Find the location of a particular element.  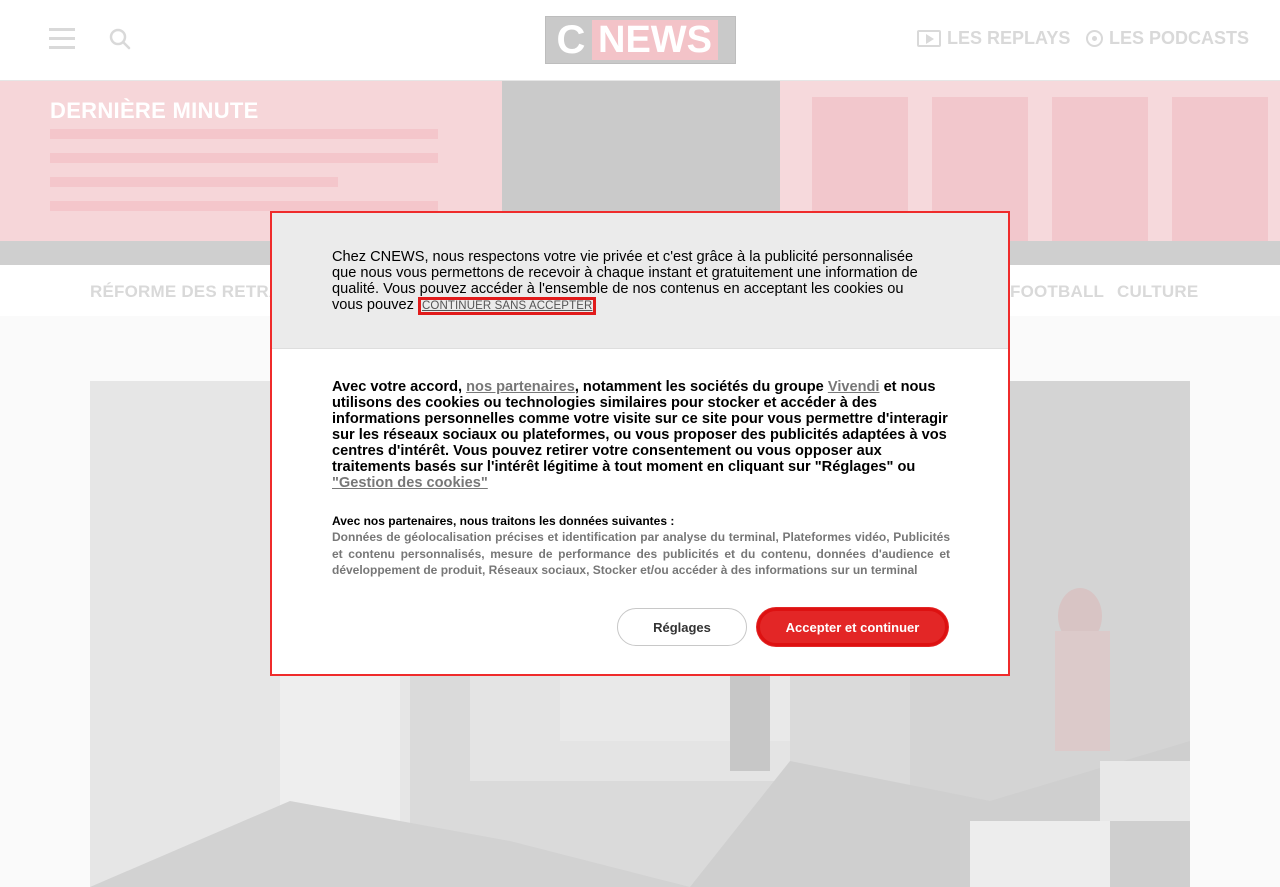

site-header: C NEWS LES REPLAYS LES PODCASTS is located at coordinates (640, 40).